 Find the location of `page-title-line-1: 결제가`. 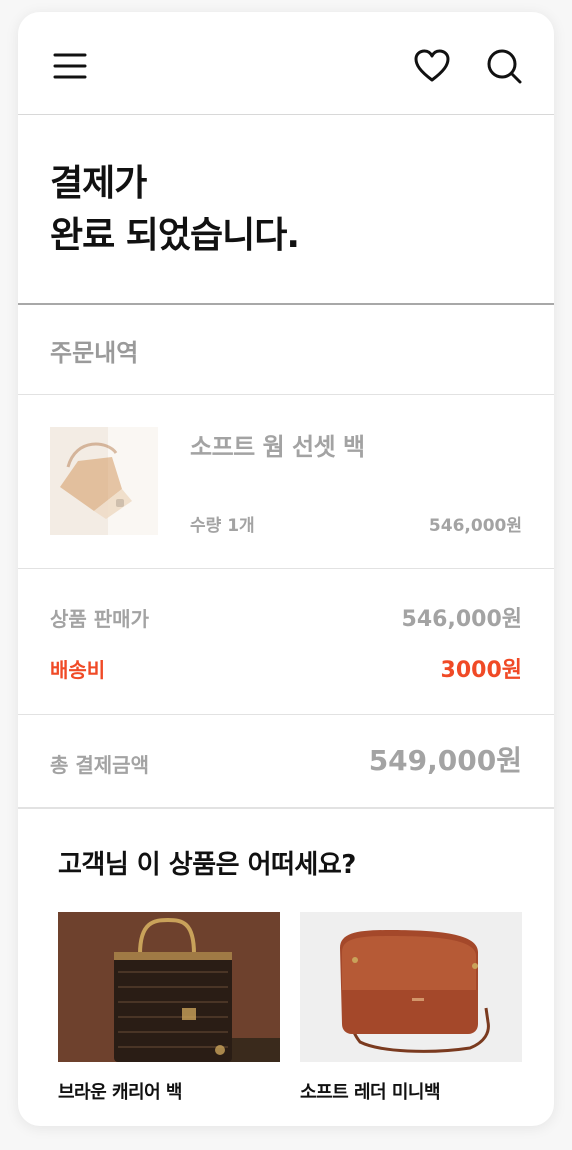

page-title-line-1: 결제가 is located at coordinates (98, 183).